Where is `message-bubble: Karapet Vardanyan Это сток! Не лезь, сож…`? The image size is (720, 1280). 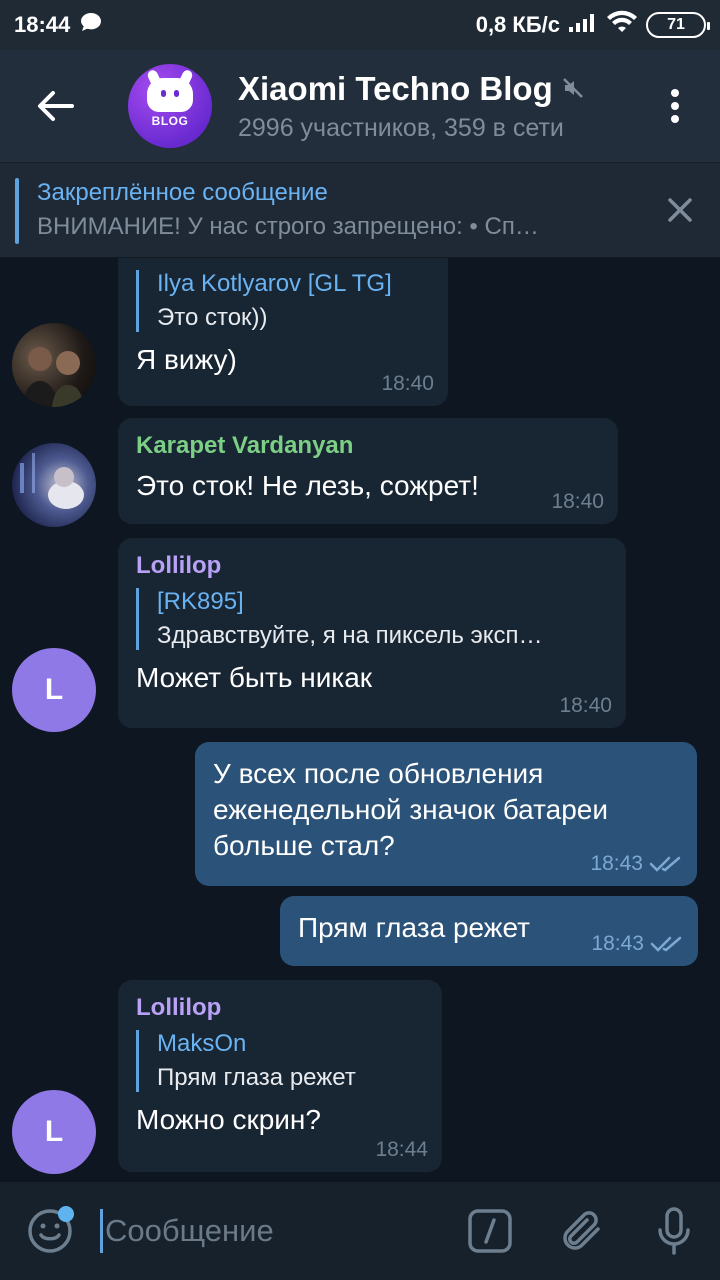 message-bubble: Karapet Vardanyan Это сток! Не лезь, сож… is located at coordinates (368, 471).